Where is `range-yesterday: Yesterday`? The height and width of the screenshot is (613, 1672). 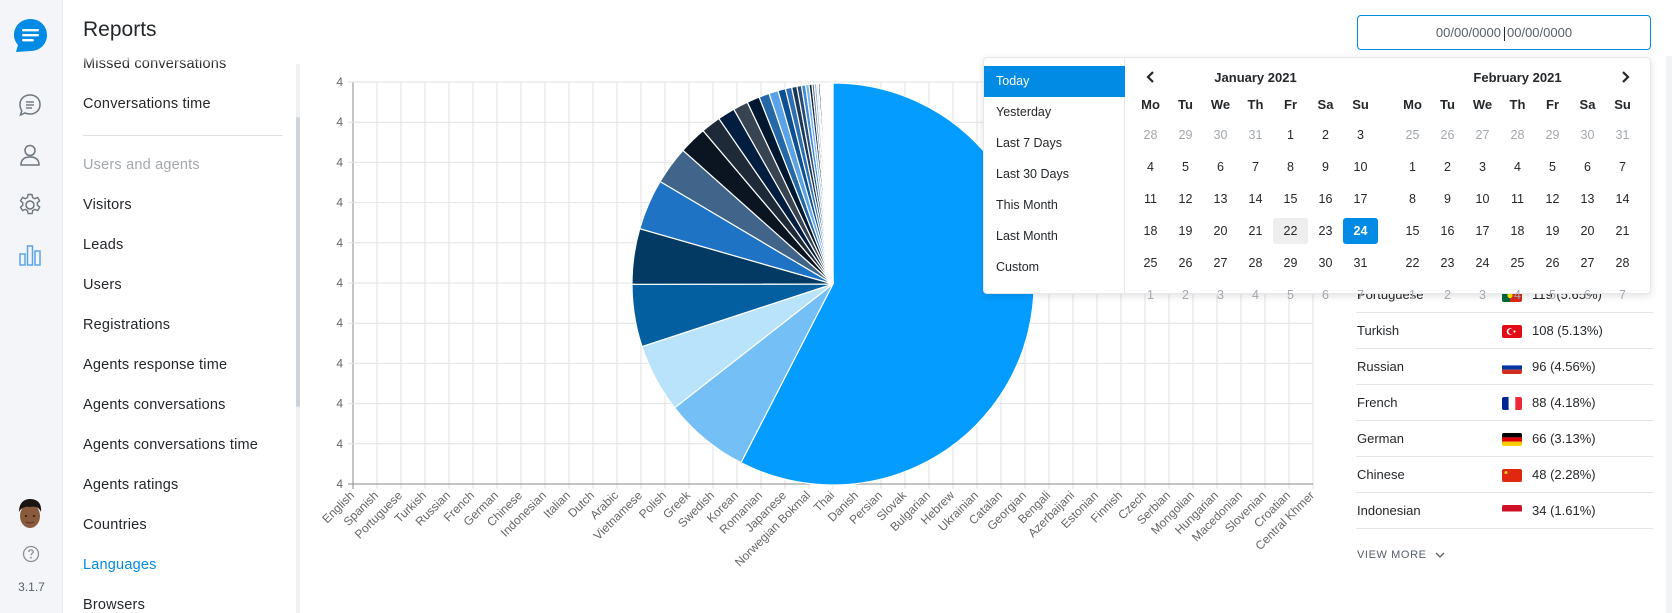
range-yesterday: Yesterday is located at coordinates (1054, 112).